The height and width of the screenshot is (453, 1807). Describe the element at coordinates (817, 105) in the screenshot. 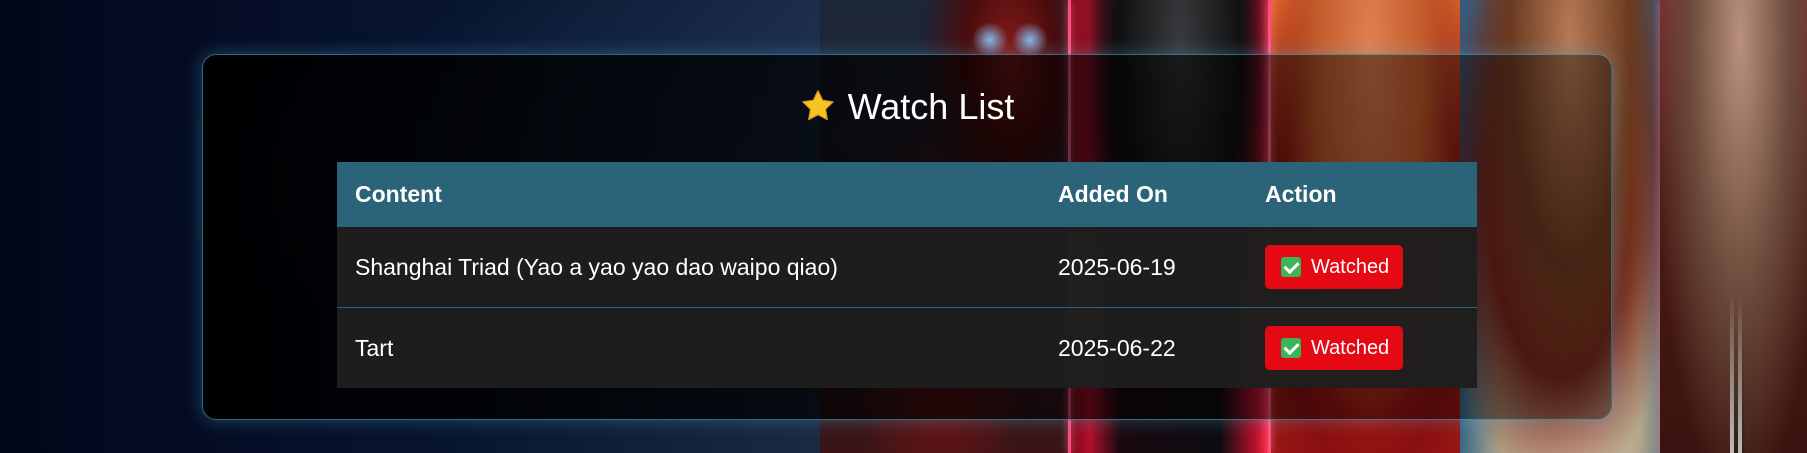

I see `star-icon` at that location.